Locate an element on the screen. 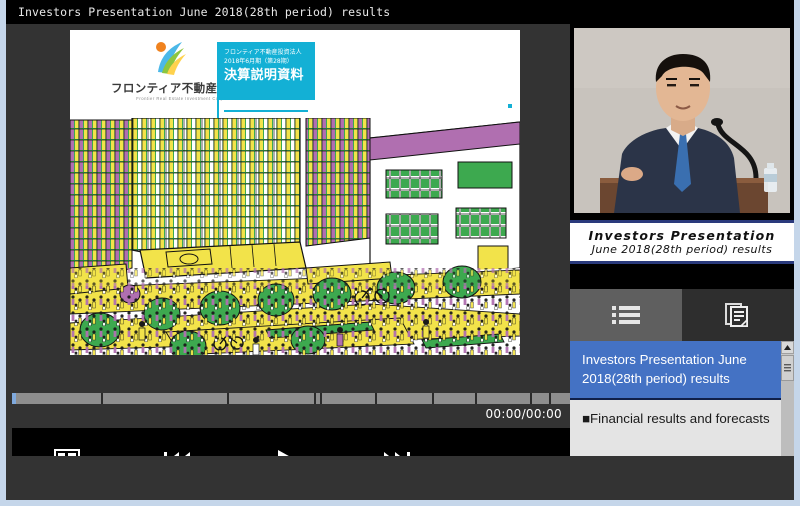 This screenshot has width=800, height=506. slide-title-line2: 2018年6月期（第28期） is located at coordinates (258, 61).